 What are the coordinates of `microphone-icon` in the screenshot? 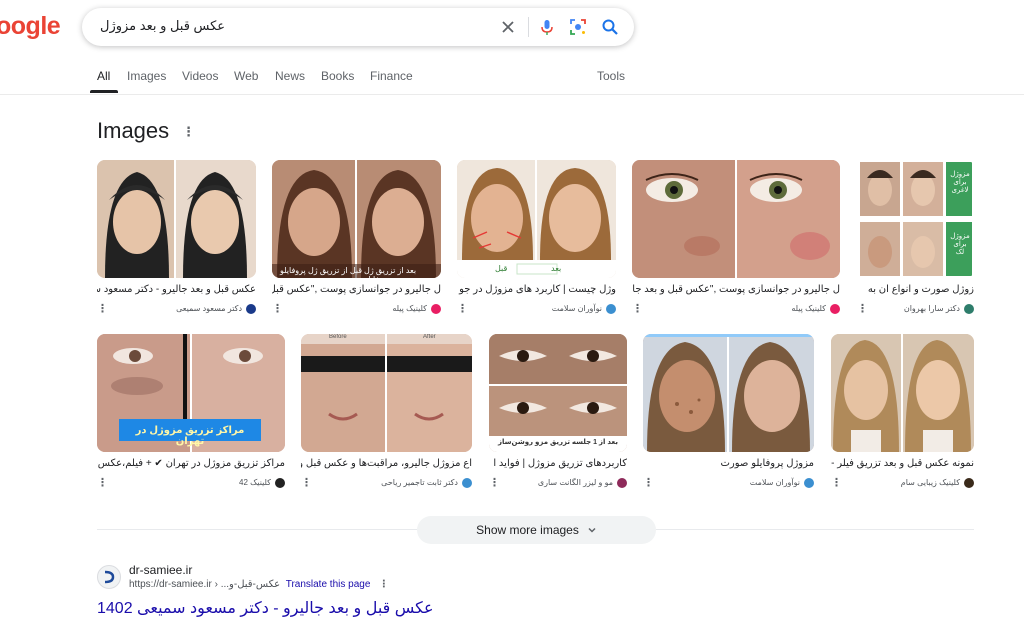 It's located at (547, 27).